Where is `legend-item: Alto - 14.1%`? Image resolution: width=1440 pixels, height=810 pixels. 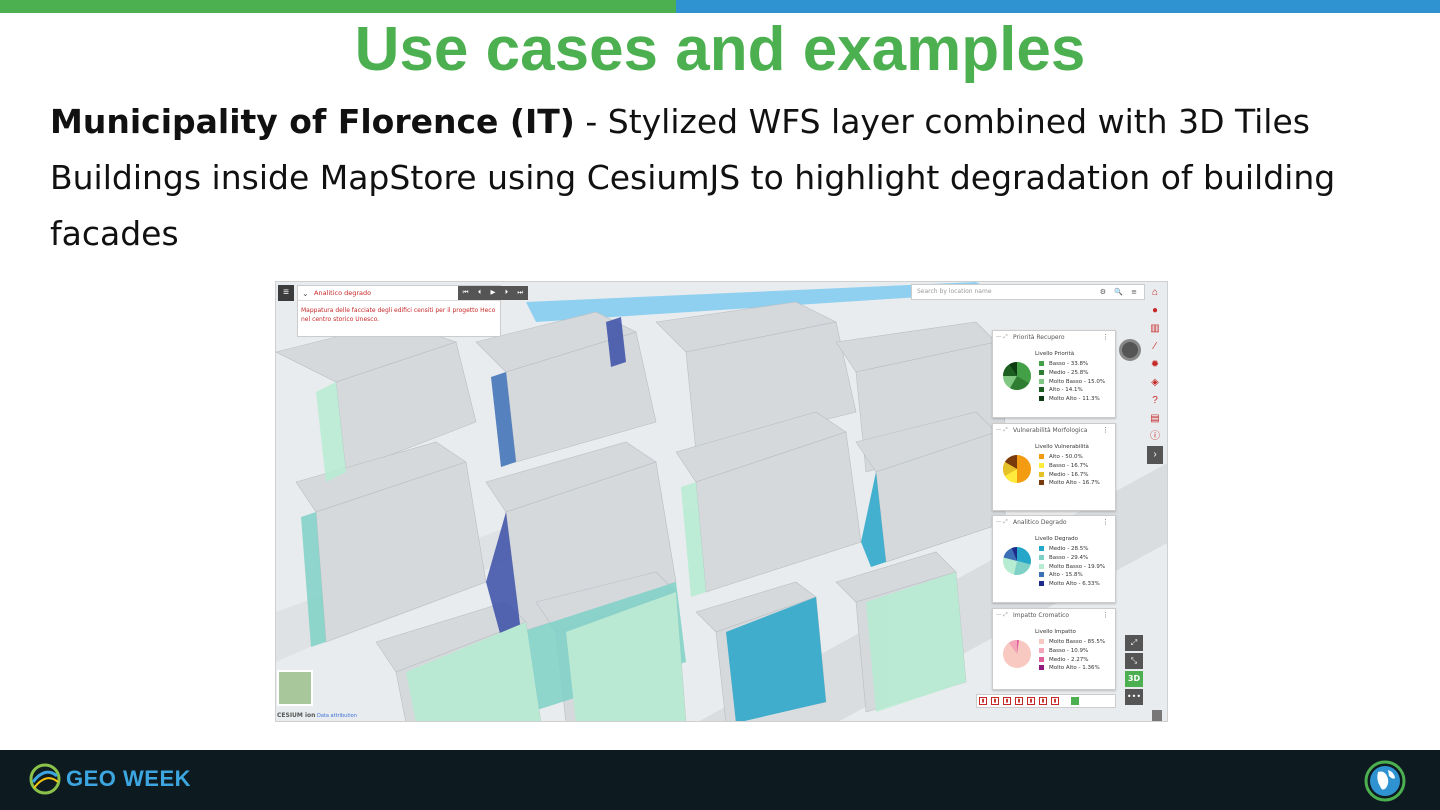
legend-item: Alto - 14.1% is located at coordinates (1072, 390).